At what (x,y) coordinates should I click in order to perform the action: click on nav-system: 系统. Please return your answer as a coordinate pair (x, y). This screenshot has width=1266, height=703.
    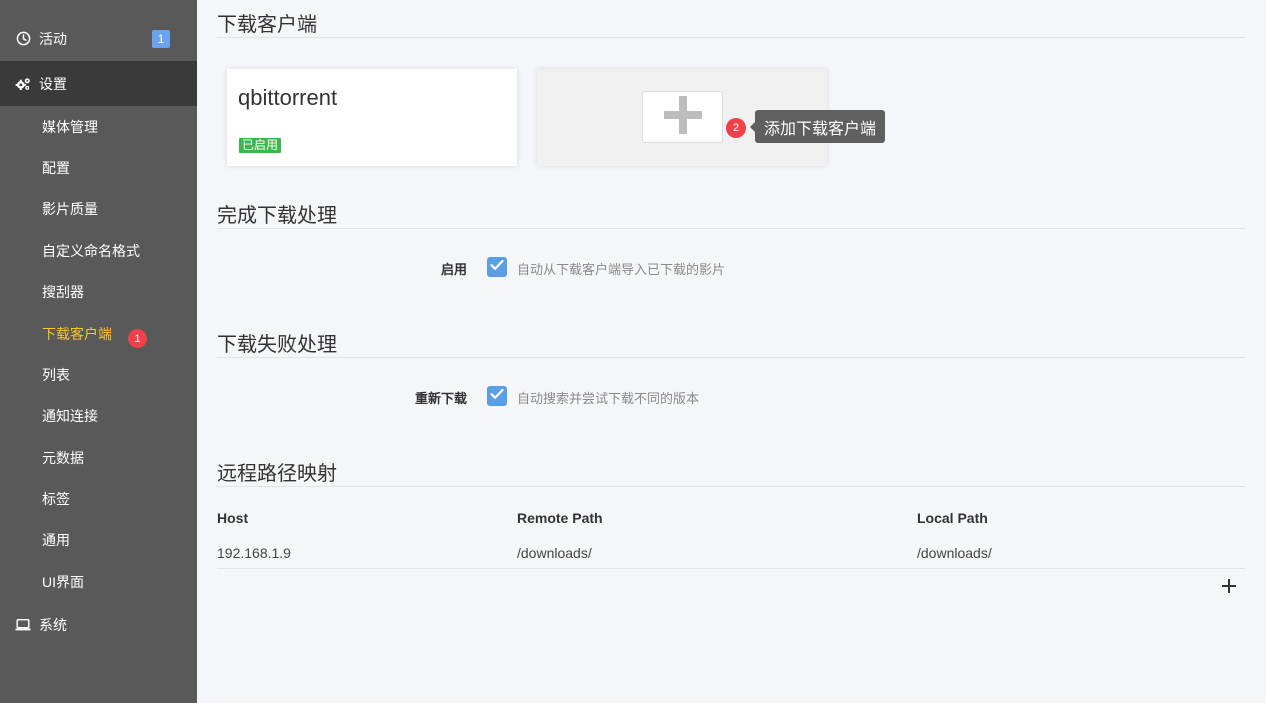
    Looking at the image, I should click on (98, 624).